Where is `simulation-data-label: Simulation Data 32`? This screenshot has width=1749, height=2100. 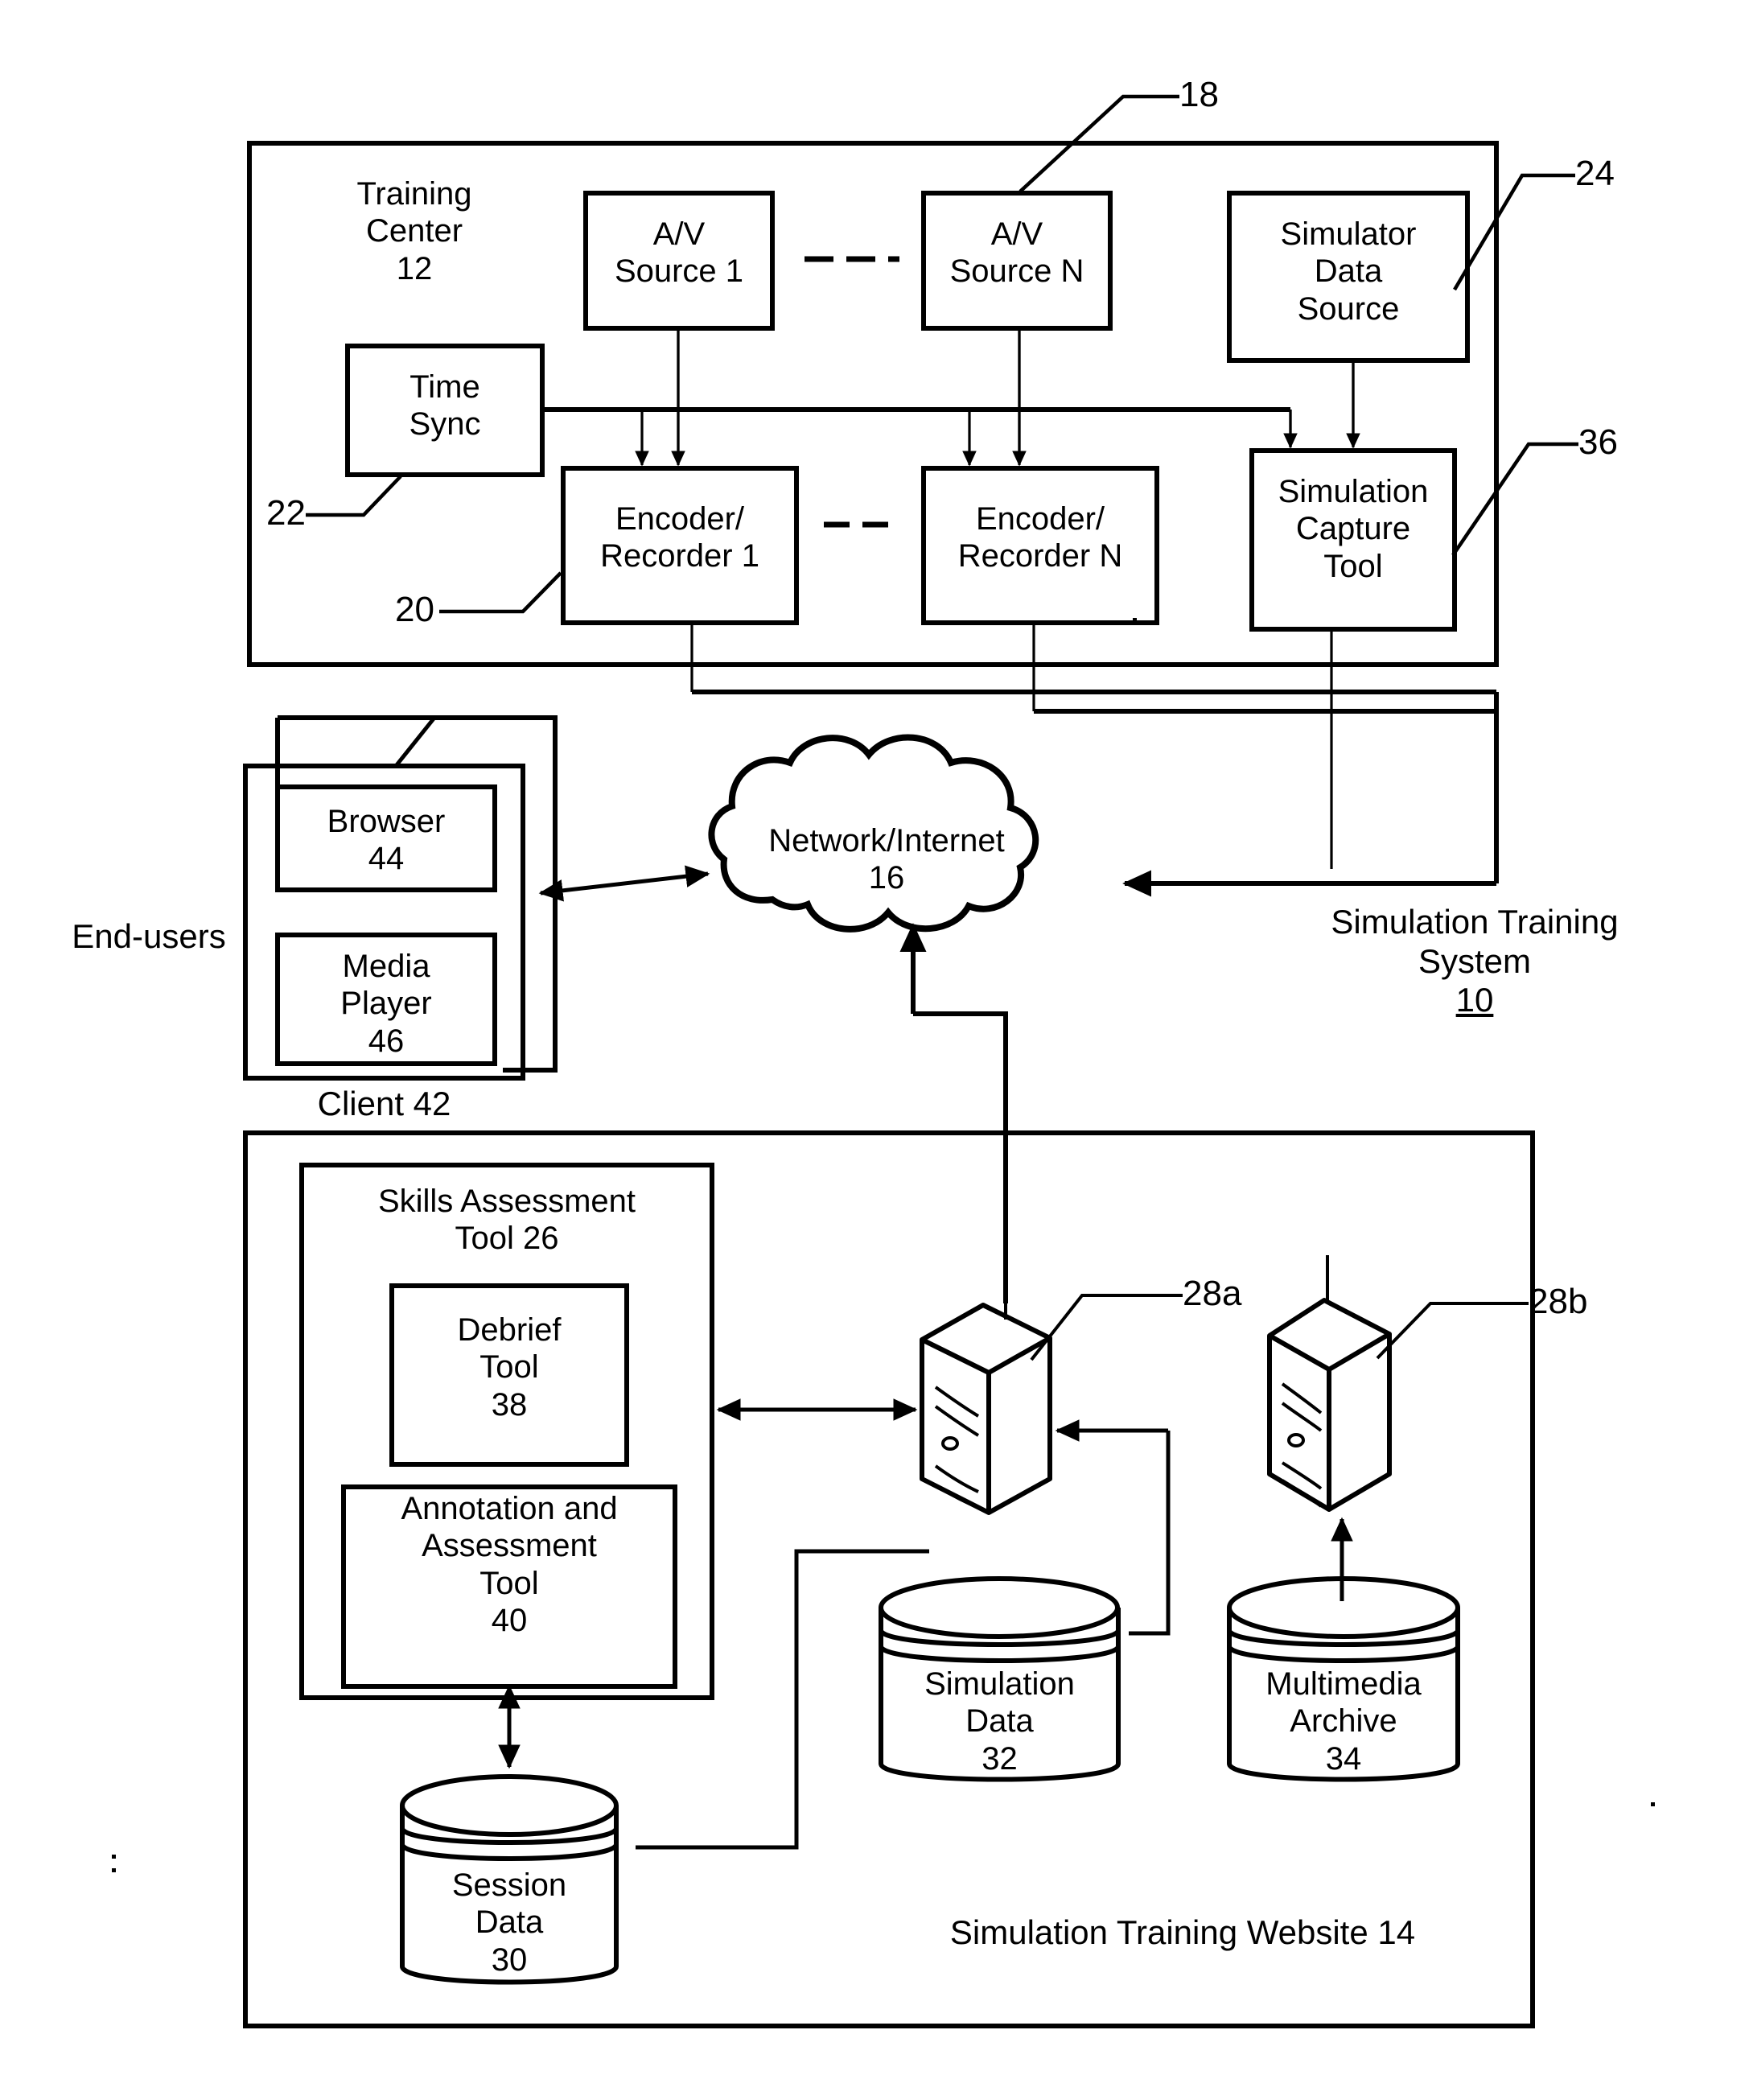
simulation-data-label: Simulation Data 32 is located at coordinates (999, 1722).